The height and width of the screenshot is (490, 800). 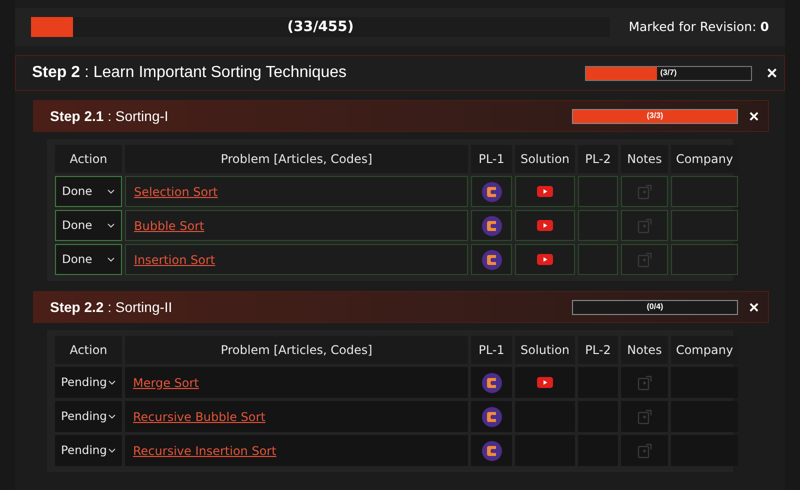 I want to click on substep-header: Step 2.1 : Sorting-I (3/3) ×, so click(x=401, y=116).